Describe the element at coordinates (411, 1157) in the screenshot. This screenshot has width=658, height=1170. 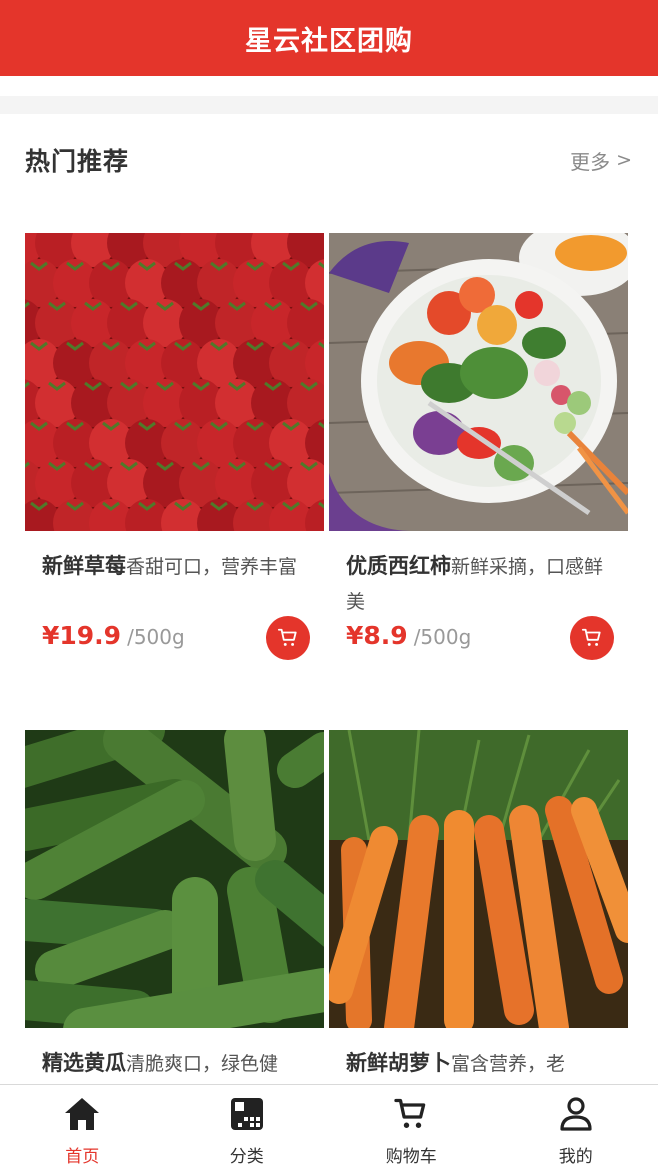
I see `tab-label: 购物车` at that location.